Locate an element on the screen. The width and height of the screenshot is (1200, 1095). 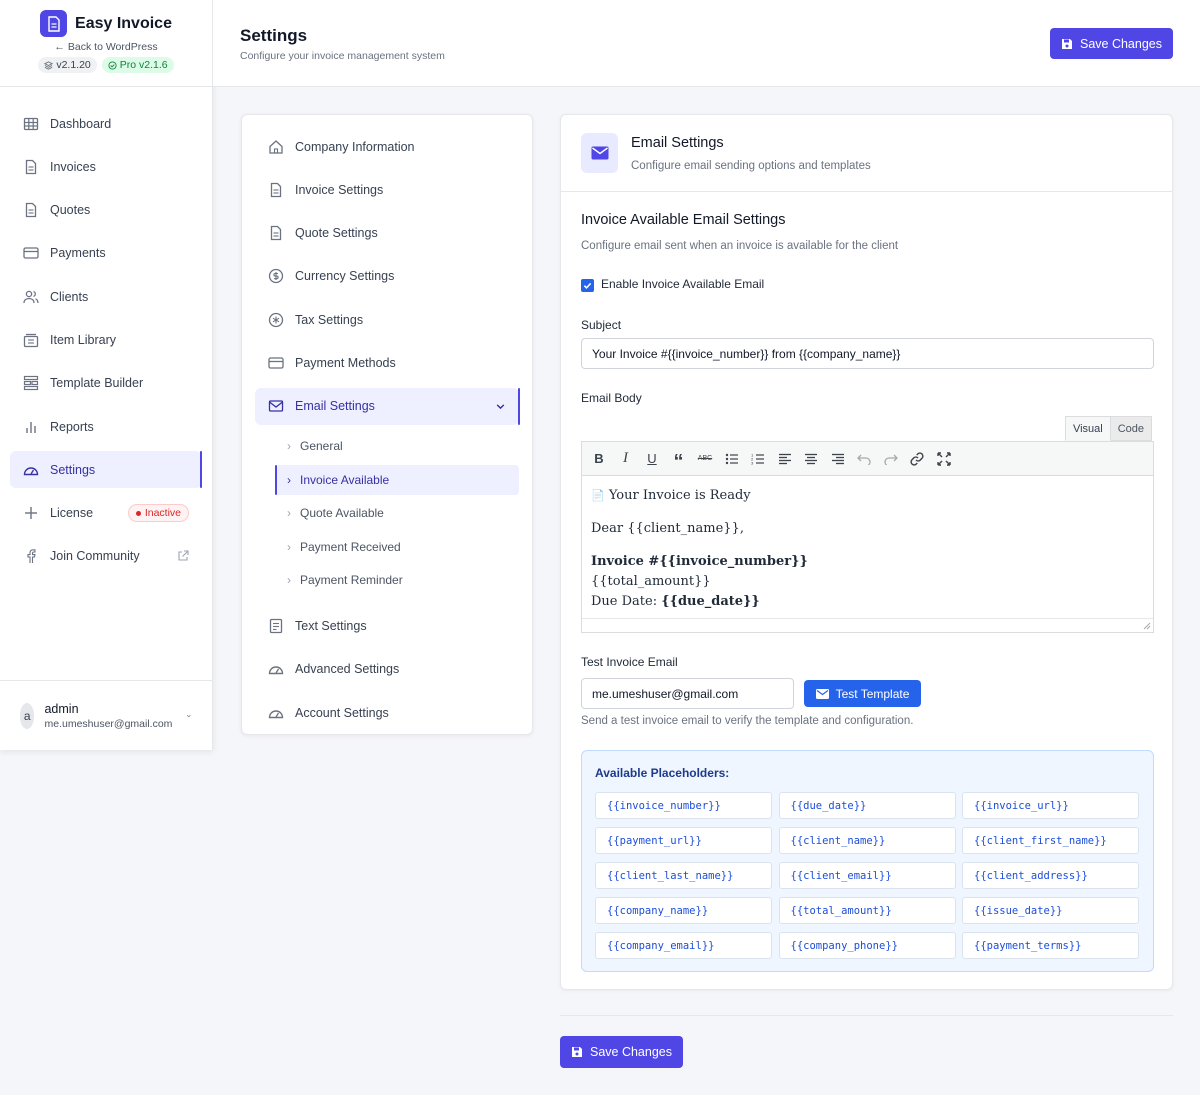
menu-item-currency-settings: Currency Settings is located at coordinates (387, 276).